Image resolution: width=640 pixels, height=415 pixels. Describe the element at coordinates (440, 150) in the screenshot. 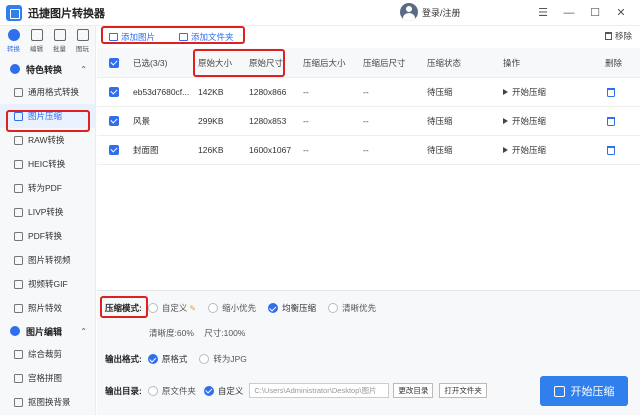

I see `status: 待压缩` at that location.